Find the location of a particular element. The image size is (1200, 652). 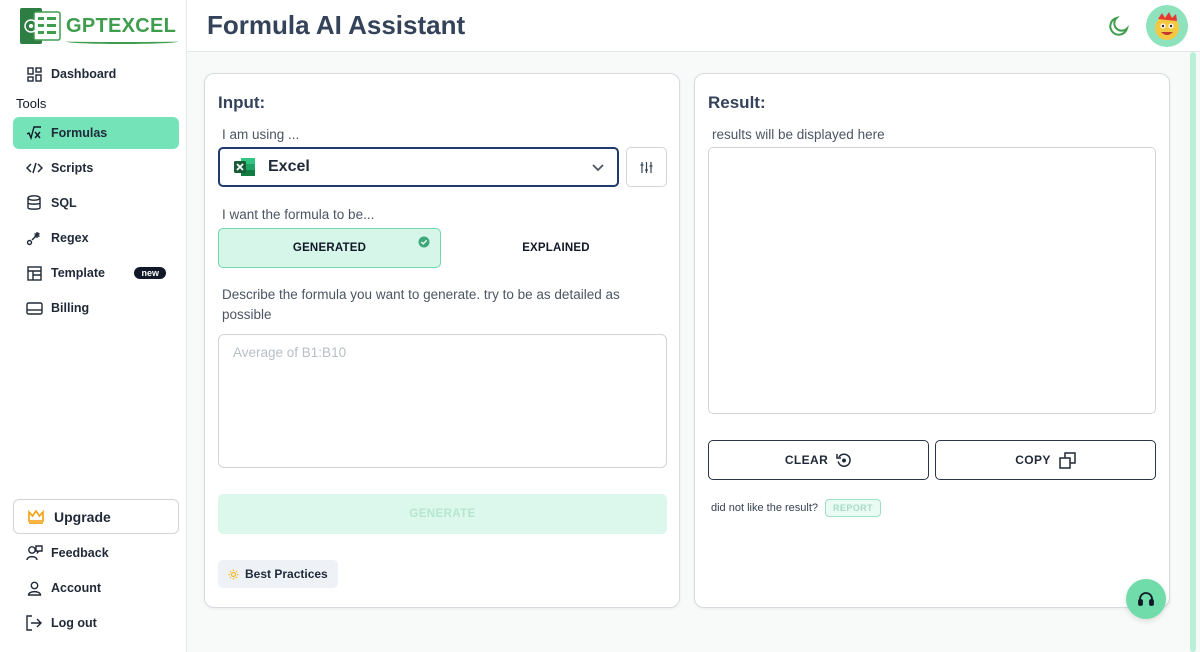

excel-logo-icon is located at coordinates (41, 26).